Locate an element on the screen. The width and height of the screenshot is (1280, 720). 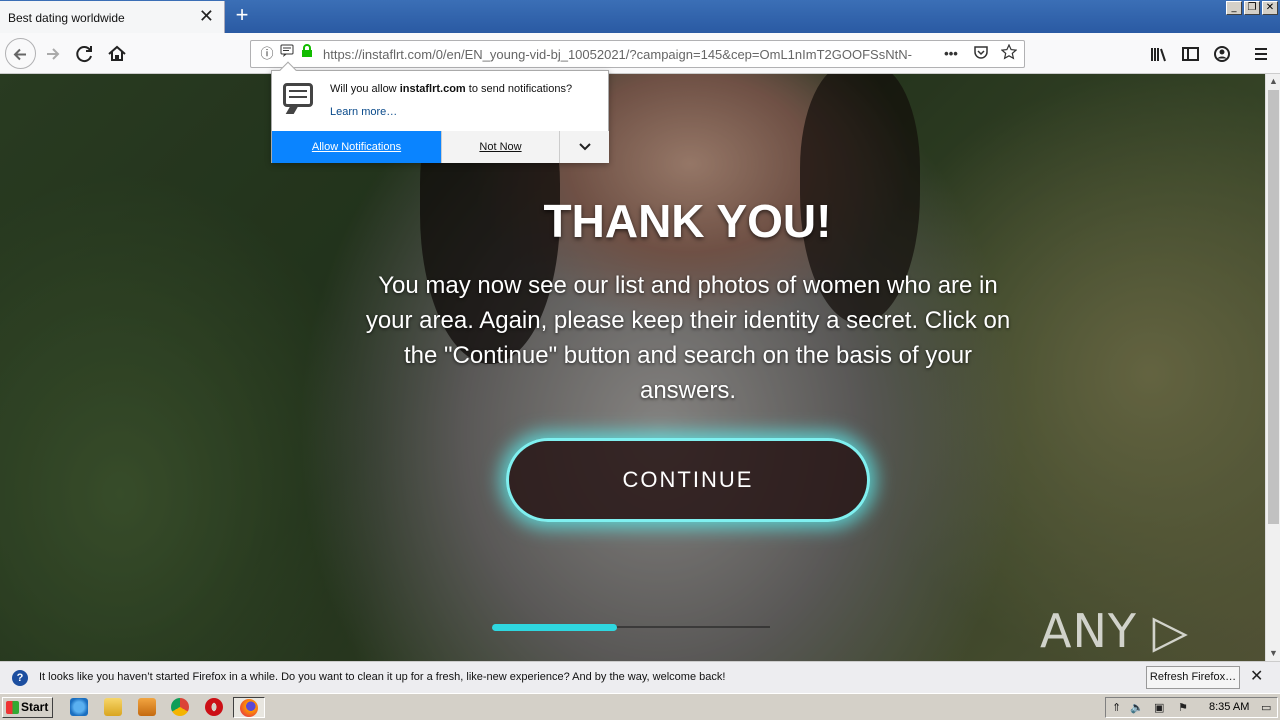
system-tray: ⇑ 🔈 ▣ ⚑ 8:35 AM ▭ is located at coordinates (1191, 707).